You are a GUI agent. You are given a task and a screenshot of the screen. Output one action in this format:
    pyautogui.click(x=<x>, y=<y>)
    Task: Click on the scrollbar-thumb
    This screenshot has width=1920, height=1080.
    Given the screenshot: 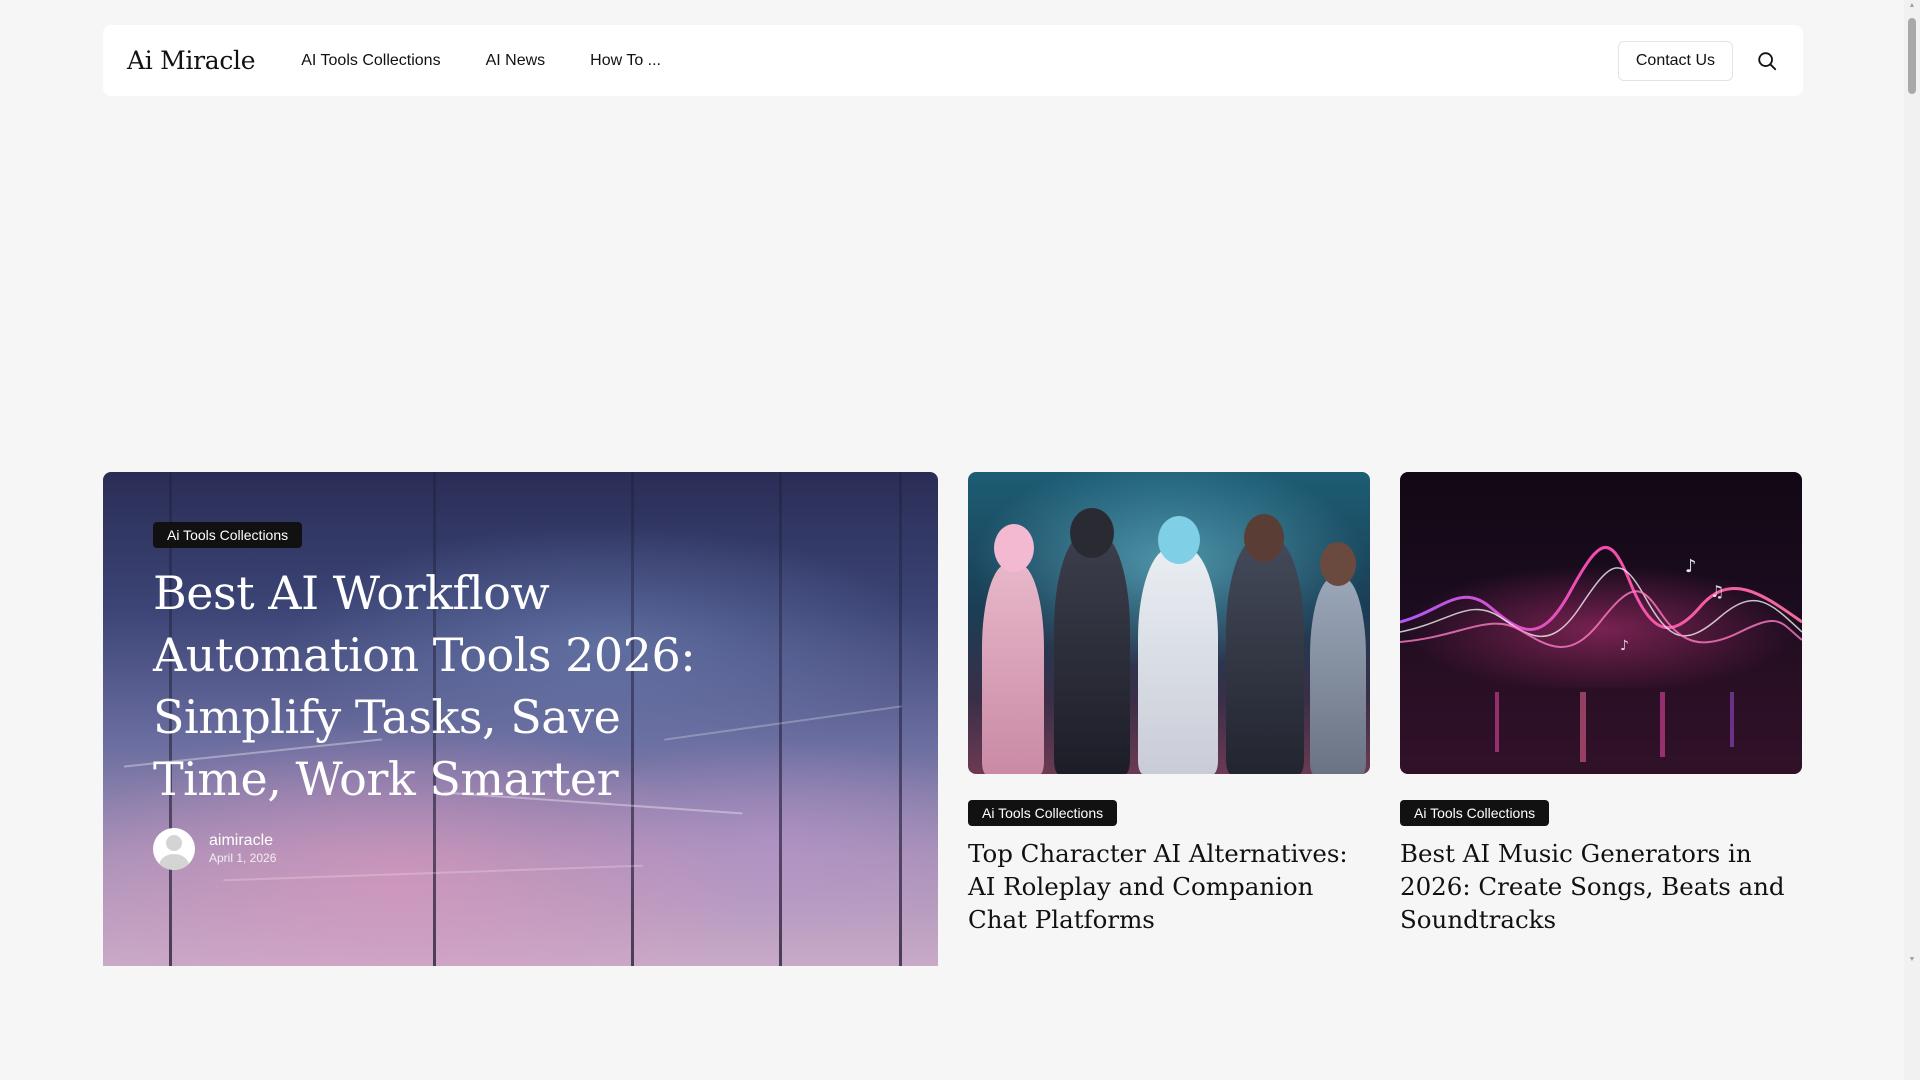 What is the action you would take?
    pyautogui.click(x=1912, y=56)
    